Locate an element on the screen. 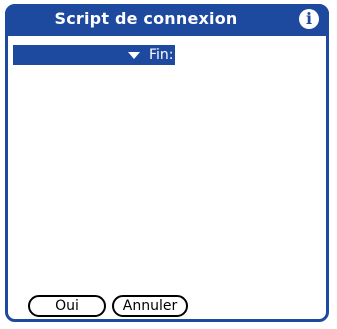  oui-button: Oui is located at coordinates (67, 306).